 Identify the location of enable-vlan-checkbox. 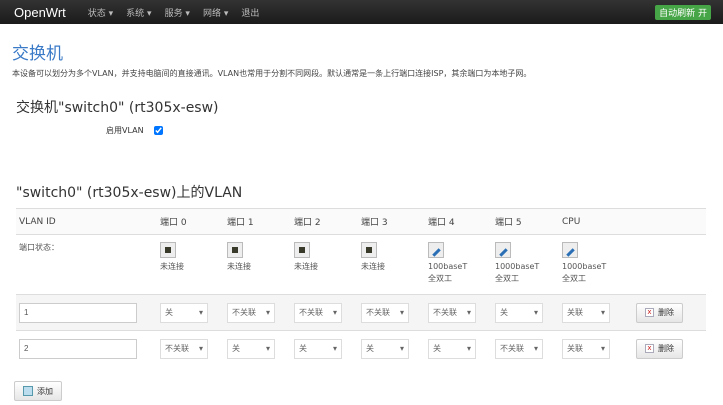
(158, 130).